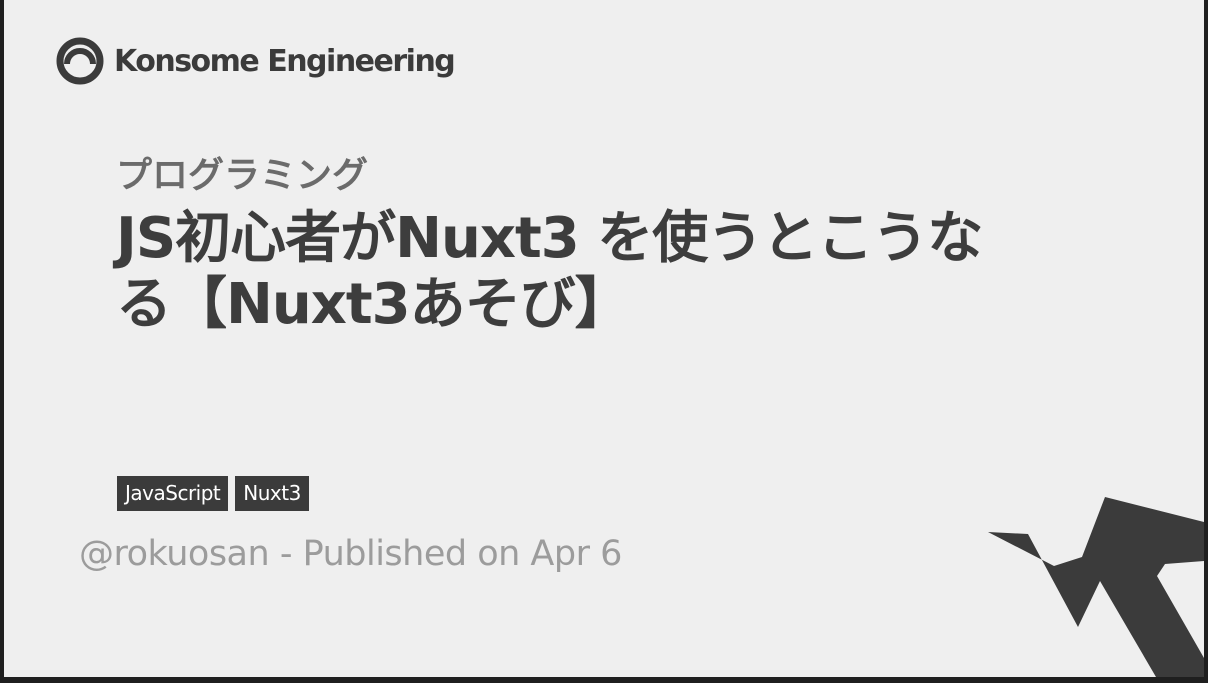 This screenshot has width=1208, height=683. I want to click on author-handle: @rokuosan, so click(174, 554).